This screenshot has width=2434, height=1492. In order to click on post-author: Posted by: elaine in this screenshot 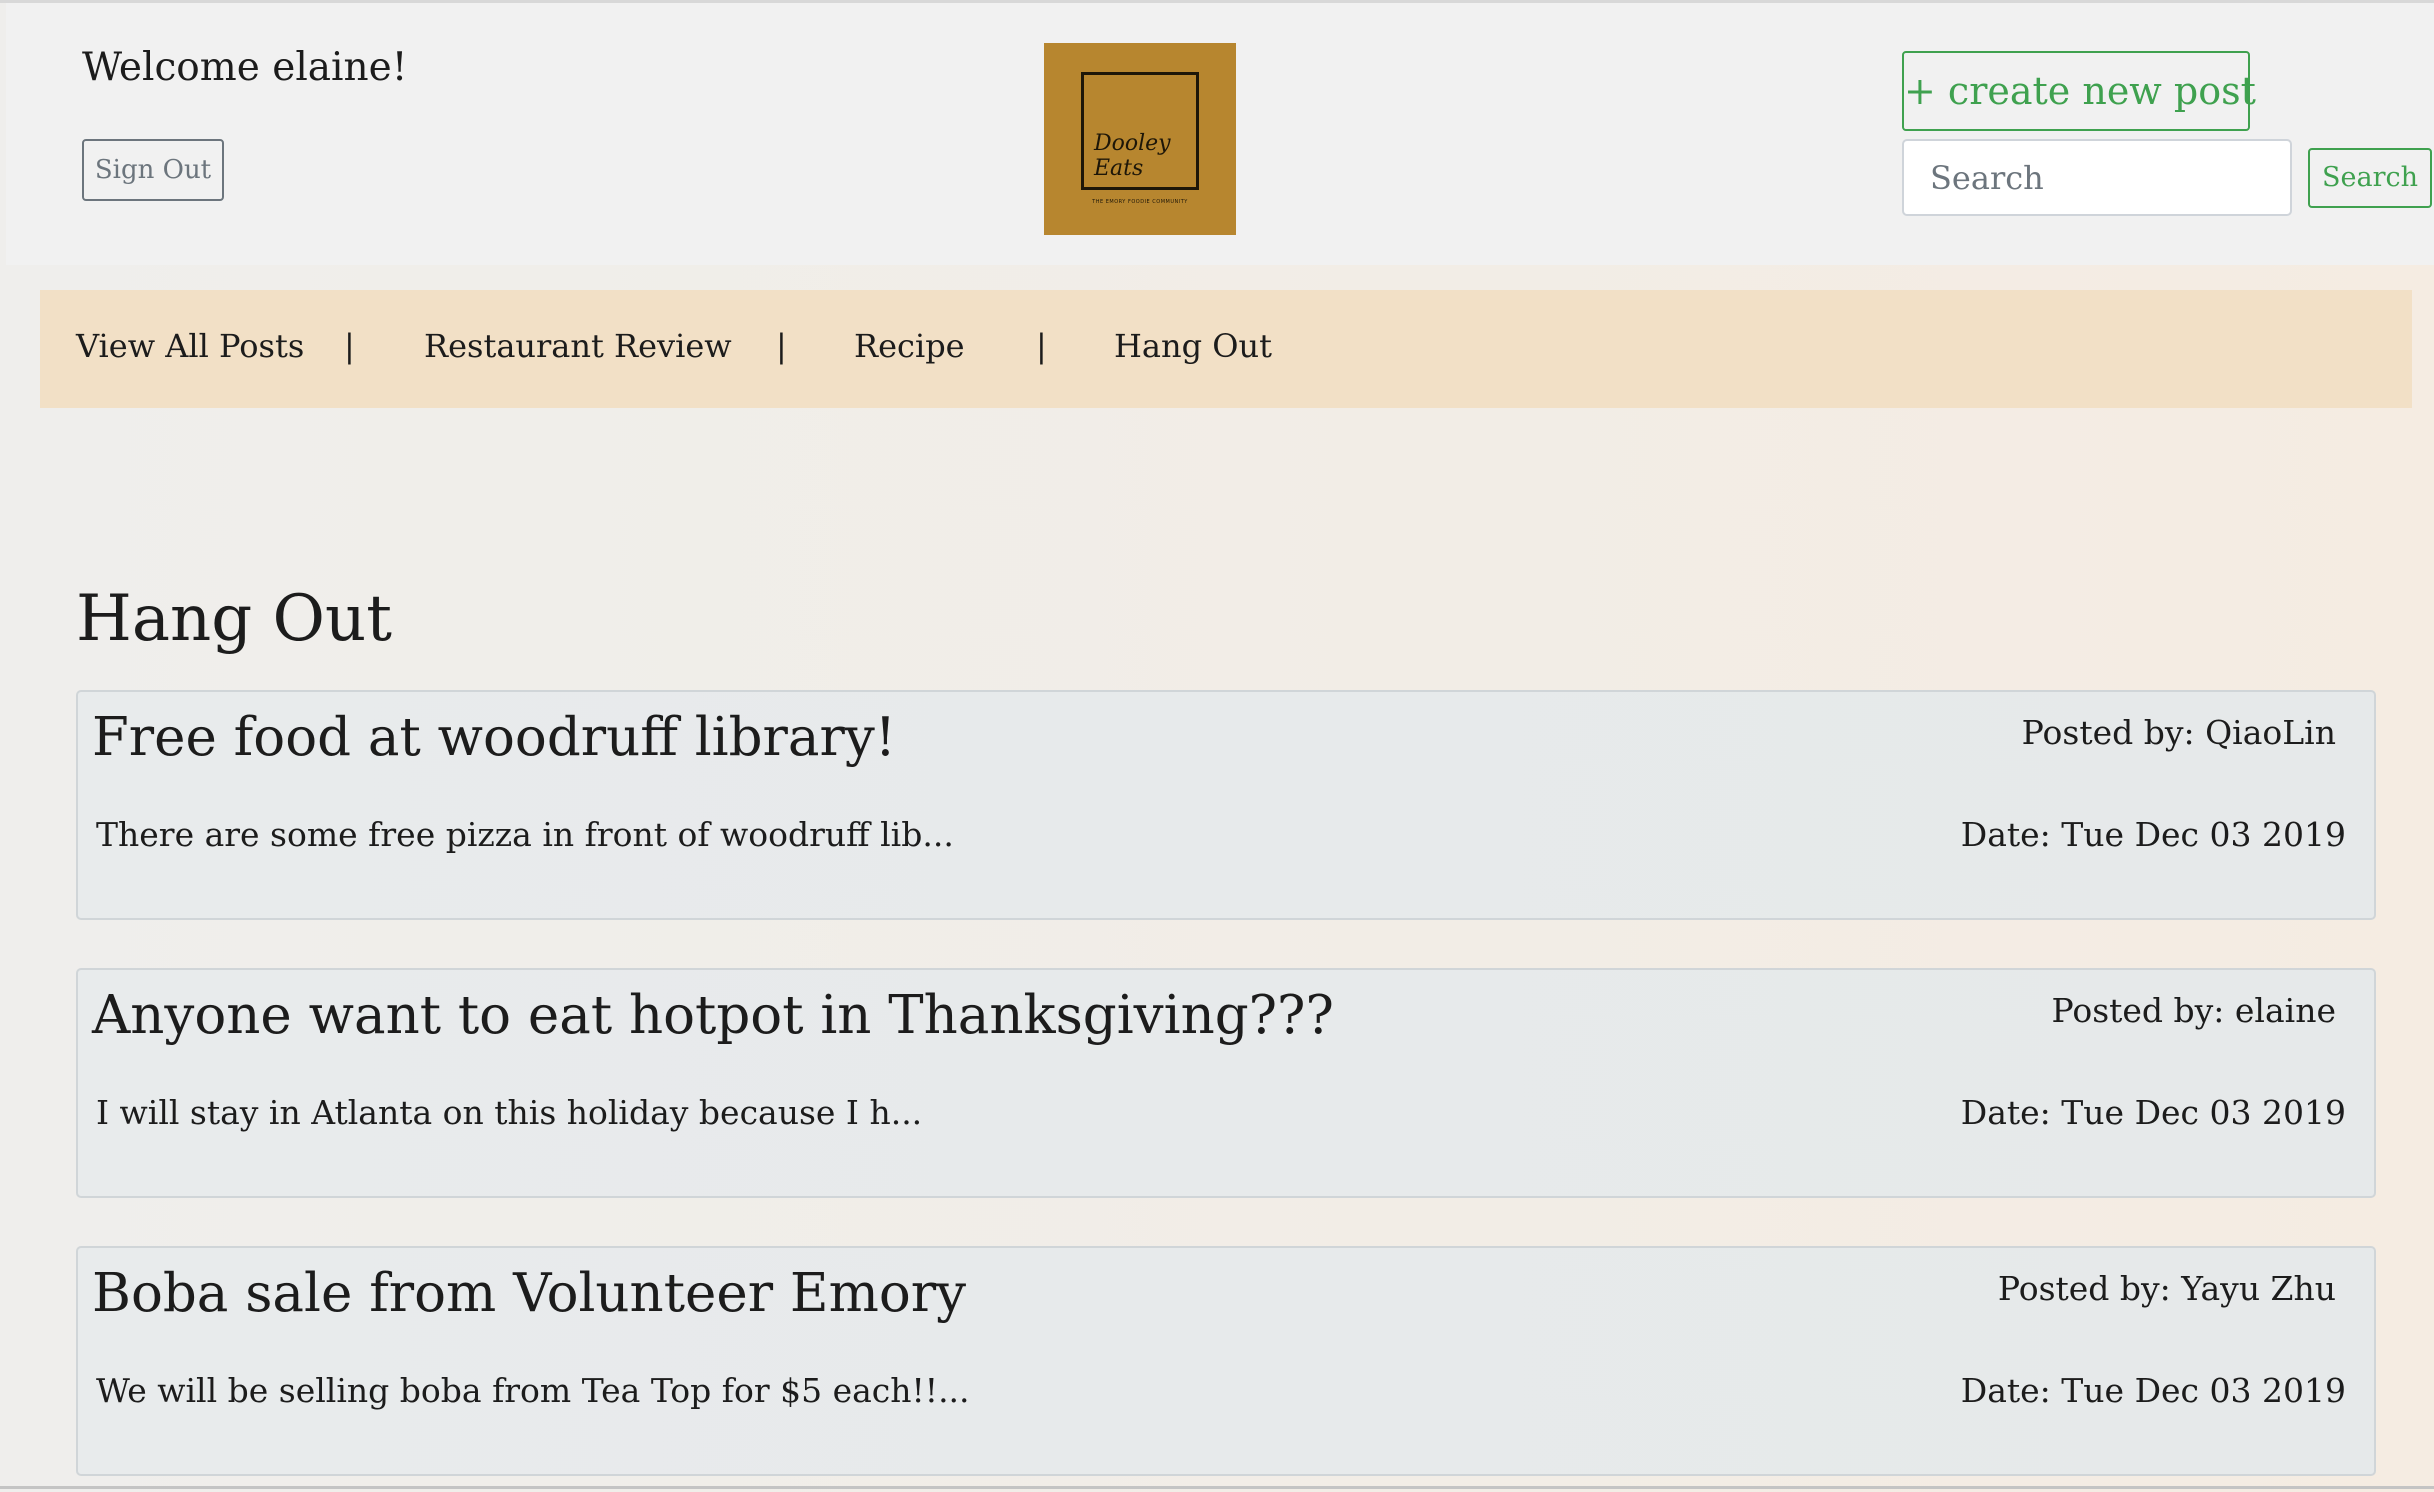, I will do `click(2193, 1010)`.